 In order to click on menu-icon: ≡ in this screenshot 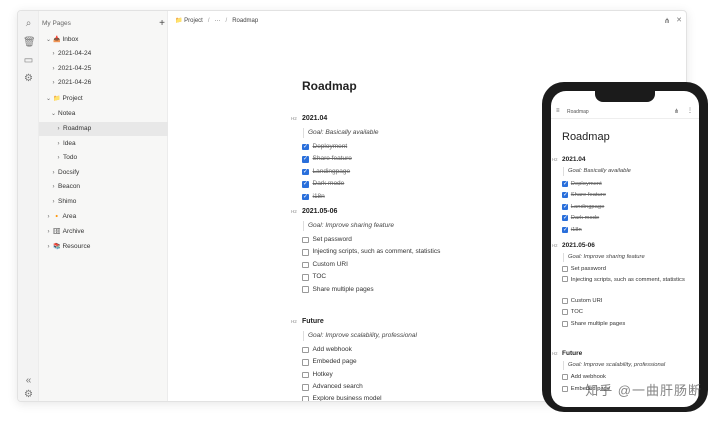, I will do `click(558, 111)`.